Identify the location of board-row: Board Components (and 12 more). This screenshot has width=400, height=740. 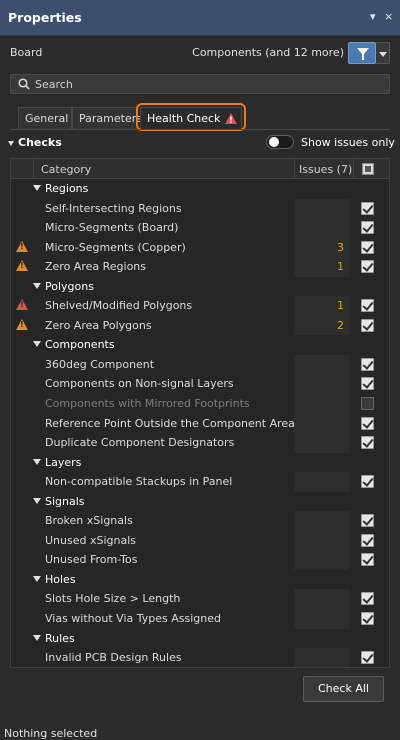
(200, 53).